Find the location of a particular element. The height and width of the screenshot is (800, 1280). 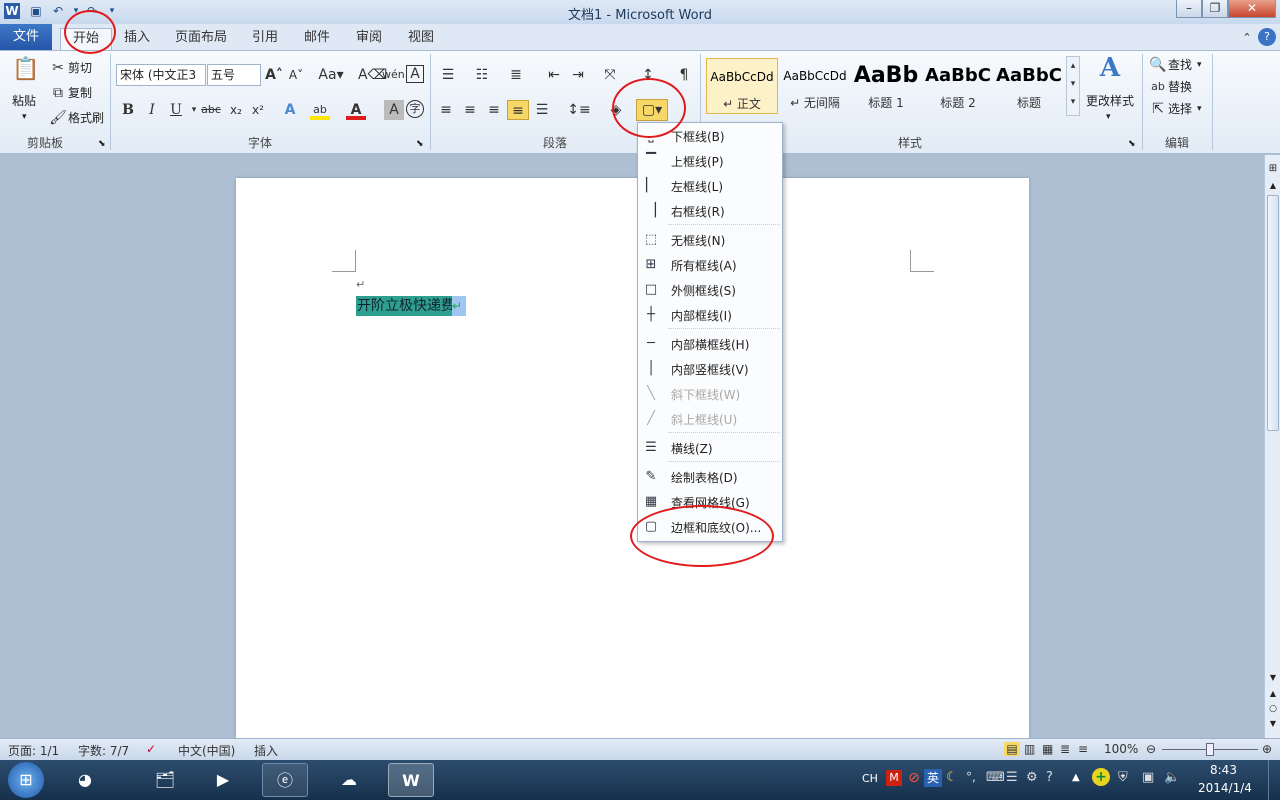

align-center-icon: ≡ is located at coordinates (470, 110).